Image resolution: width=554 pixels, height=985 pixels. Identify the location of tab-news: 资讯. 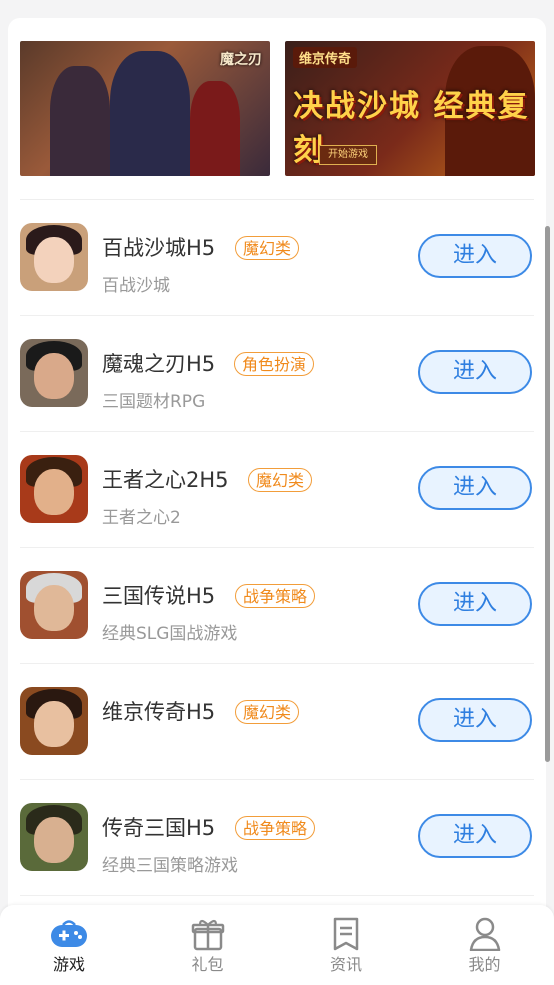
(346, 945).